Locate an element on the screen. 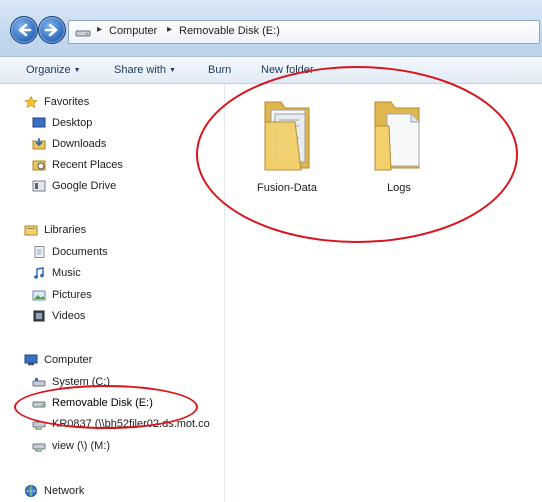 This screenshot has width=542, height=502. folder-logs: Logs is located at coordinates (399, 145).